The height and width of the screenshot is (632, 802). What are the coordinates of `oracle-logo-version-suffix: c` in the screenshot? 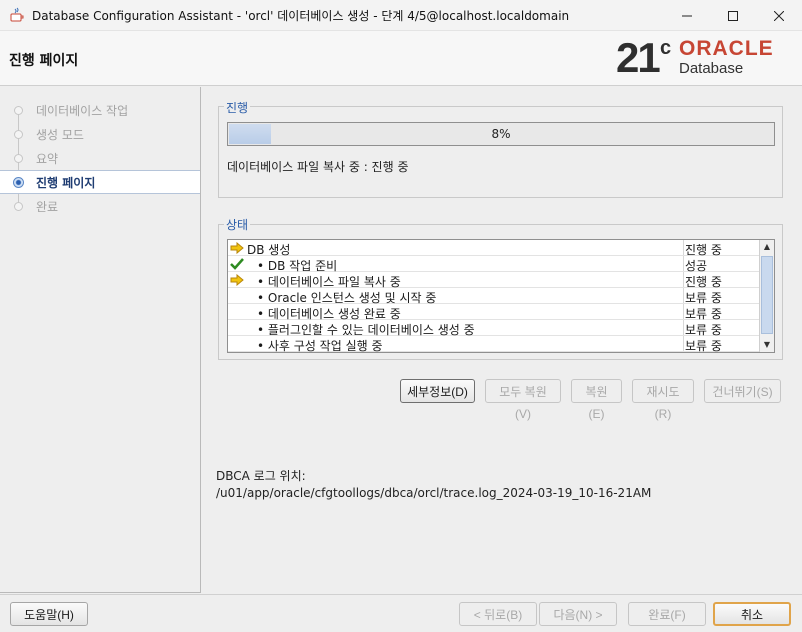 It's located at (666, 48).